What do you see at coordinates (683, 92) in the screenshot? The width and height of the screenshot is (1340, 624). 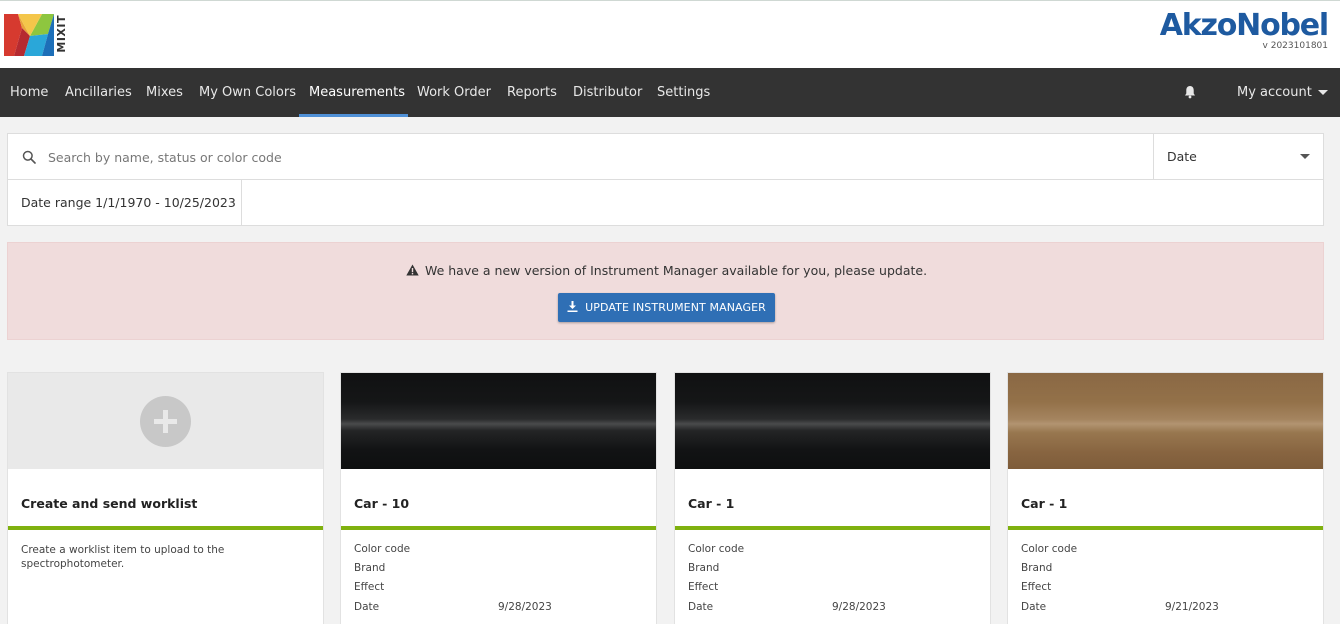 I see `nav-settings: Settings` at bounding box center [683, 92].